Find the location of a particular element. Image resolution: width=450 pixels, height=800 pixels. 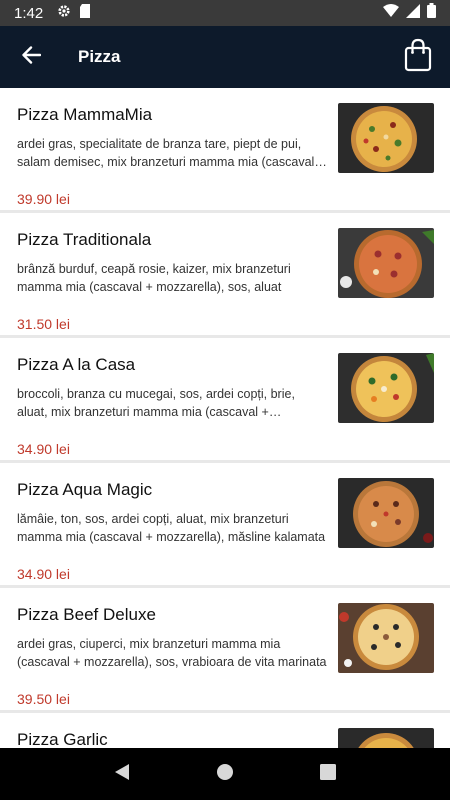

arrow-back-icon is located at coordinates (31, 57).